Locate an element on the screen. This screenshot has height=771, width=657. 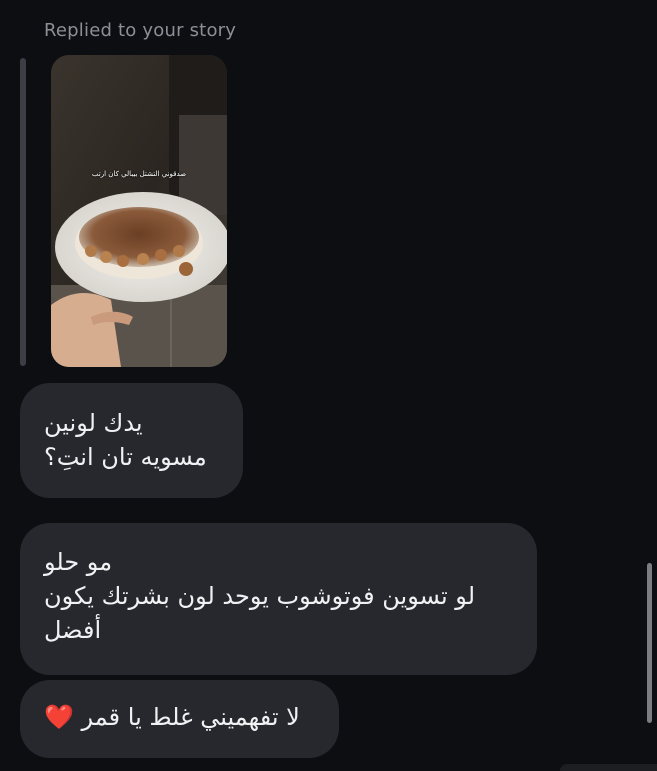
message-text: لا تفهميني غلط يا قمر is located at coordinates (190, 717).